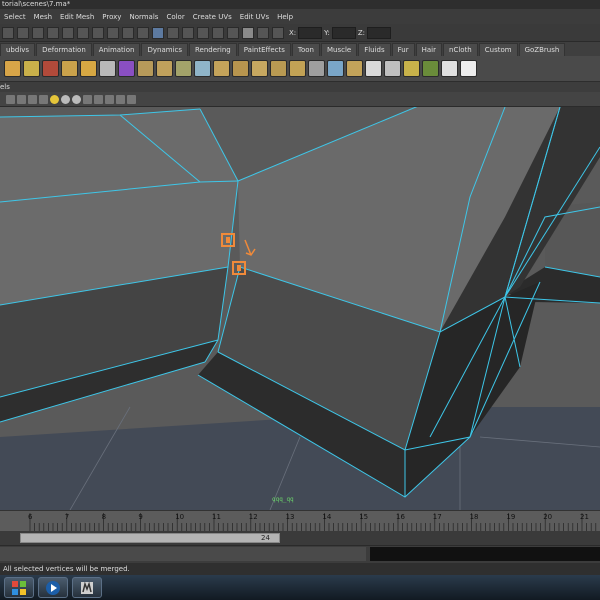  What do you see at coordinates (374, 49) in the screenshot?
I see `tab-fluids: Fluids` at bounding box center [374, 49].